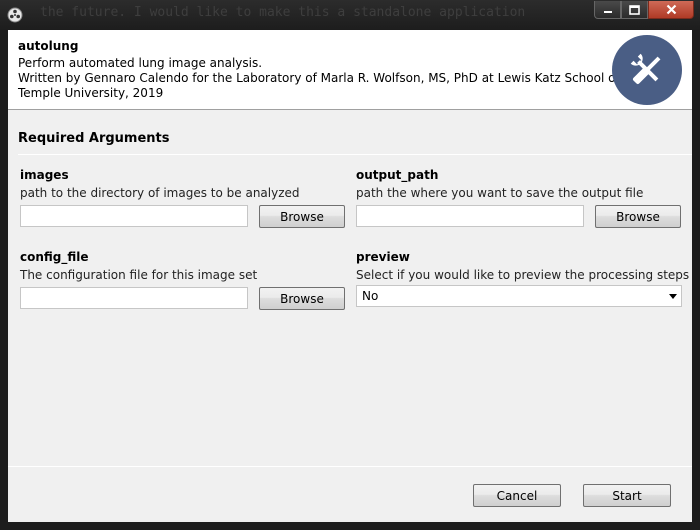 The width and height of the screenshot is (700, 530). I want to click on section-title: Required Arguments, so click(94, 138).